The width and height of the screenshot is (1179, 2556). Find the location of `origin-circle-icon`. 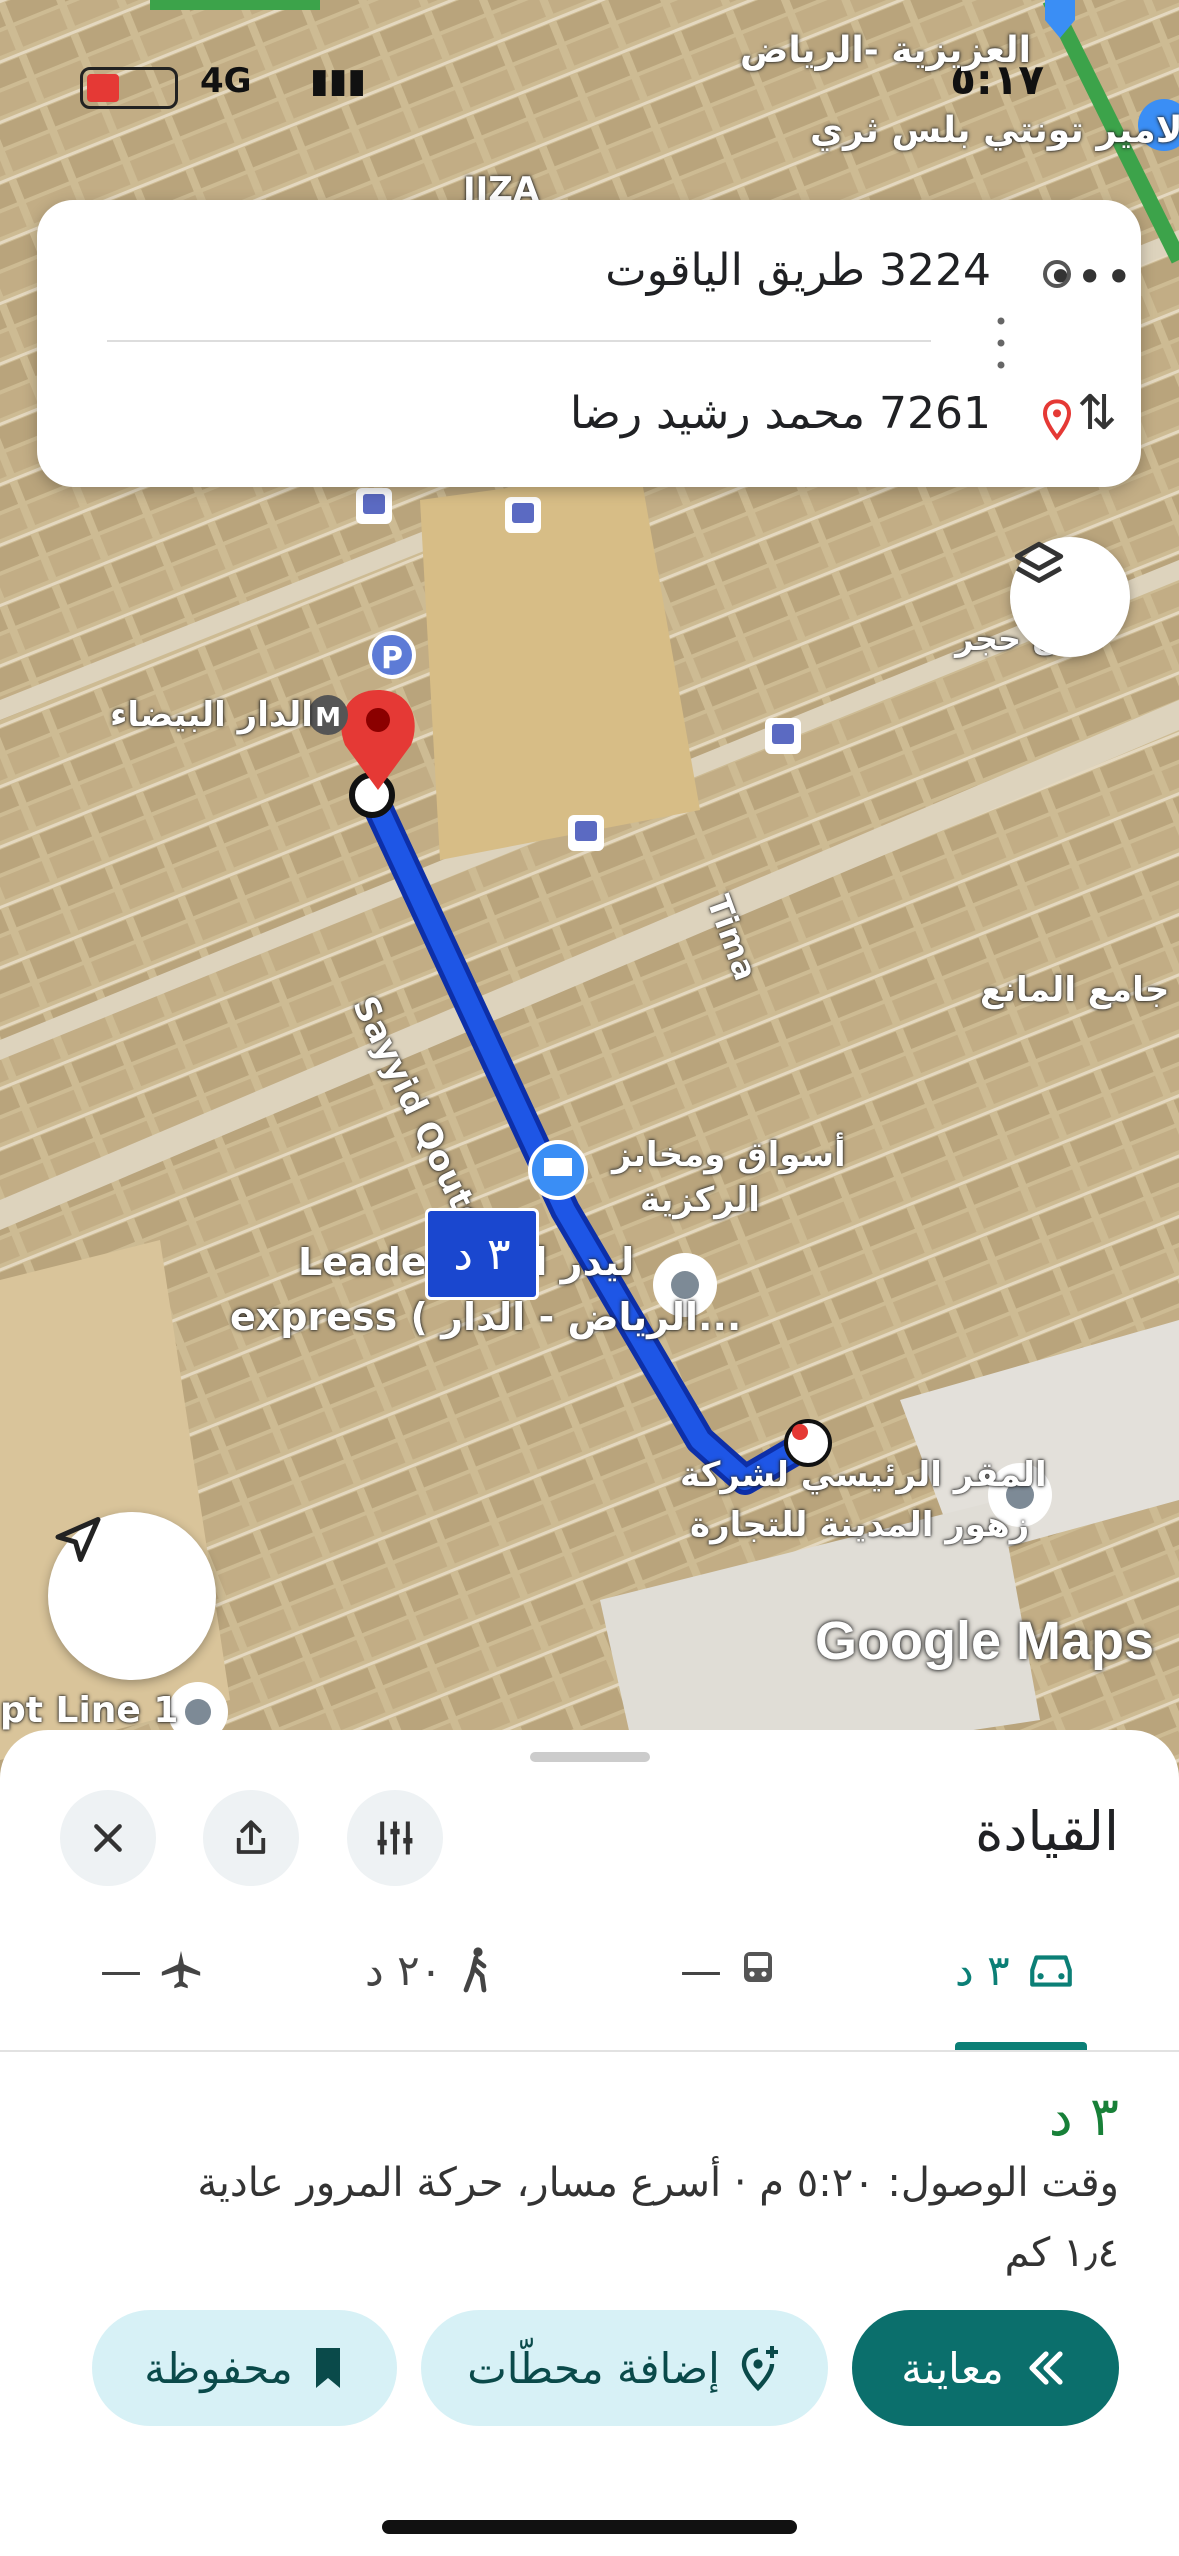

origin-circle-icon is located at coordinates (1057, 274).